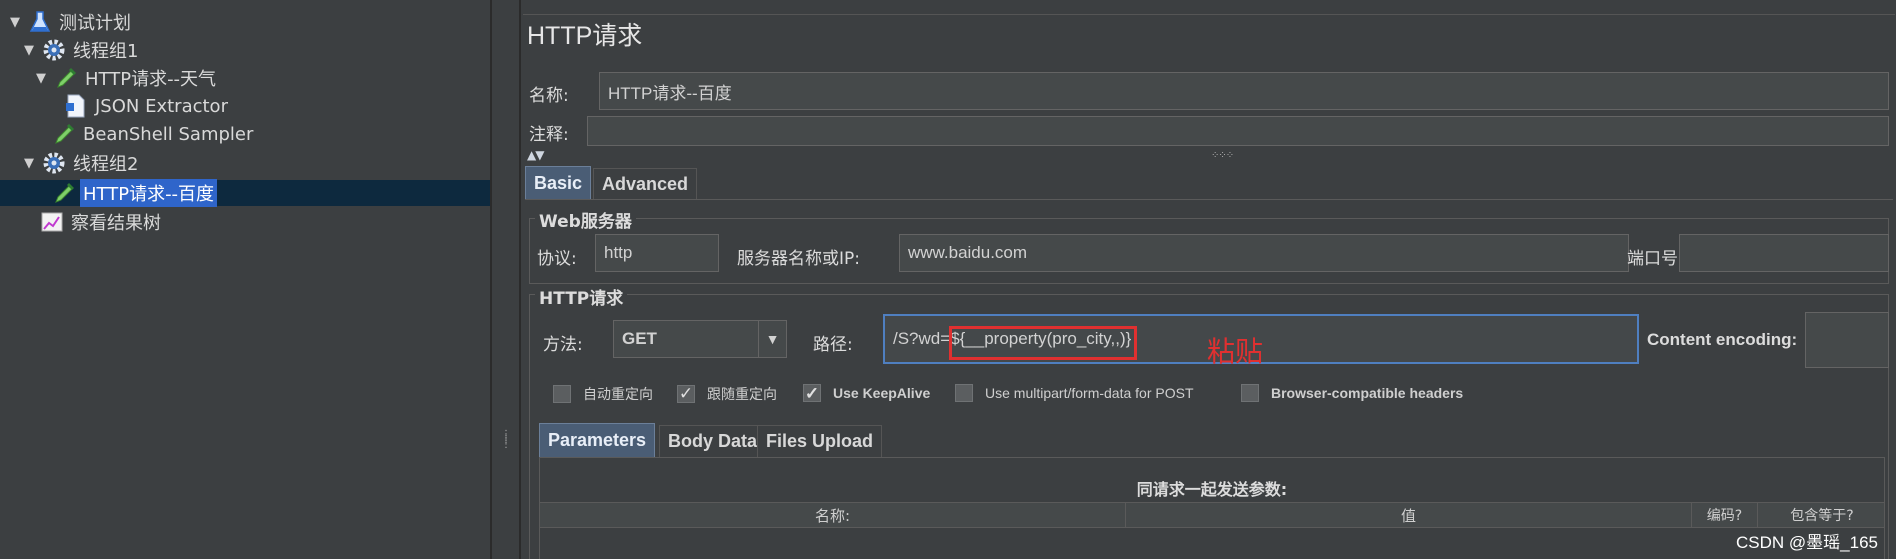  Describe the element at coordinates (1089, 393) in the screenshot. I see `option-label: Use multipart/form-data for POST` at that location.